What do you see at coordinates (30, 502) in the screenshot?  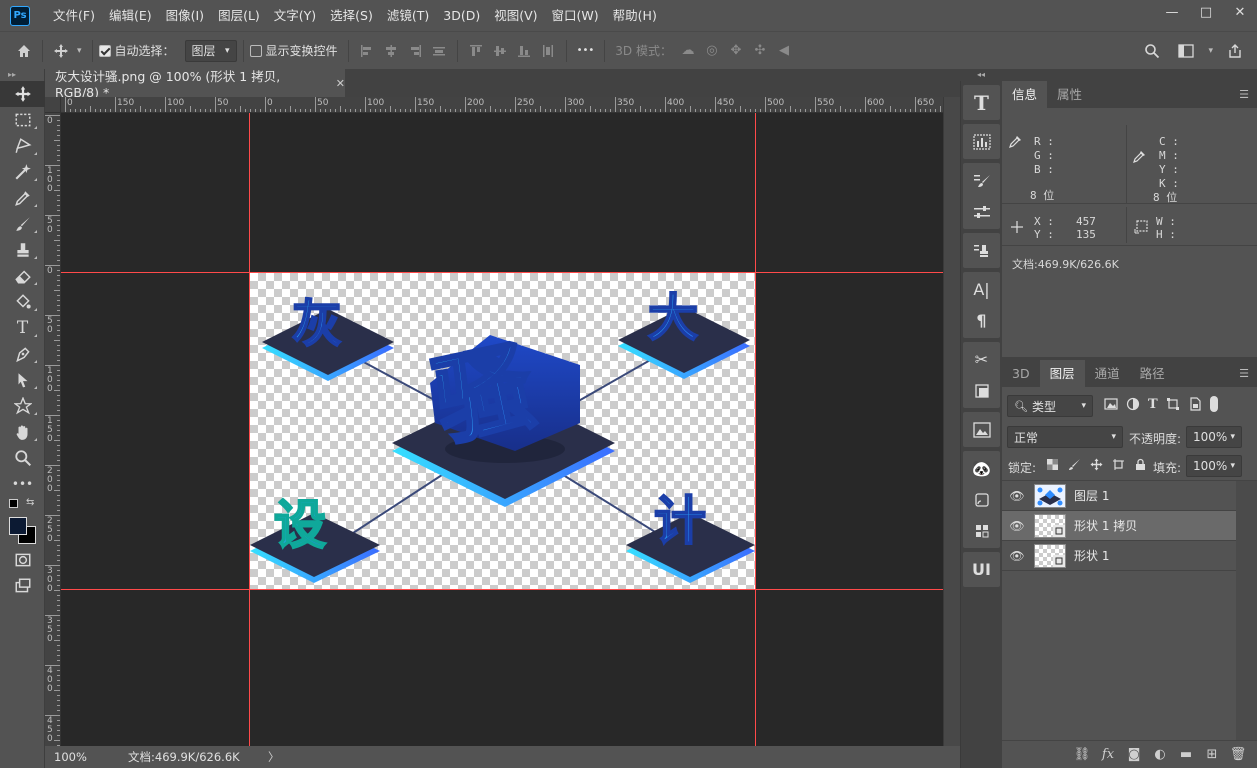 I see `swap-colors-icon: ⇆` at bounding box center [30, 502].